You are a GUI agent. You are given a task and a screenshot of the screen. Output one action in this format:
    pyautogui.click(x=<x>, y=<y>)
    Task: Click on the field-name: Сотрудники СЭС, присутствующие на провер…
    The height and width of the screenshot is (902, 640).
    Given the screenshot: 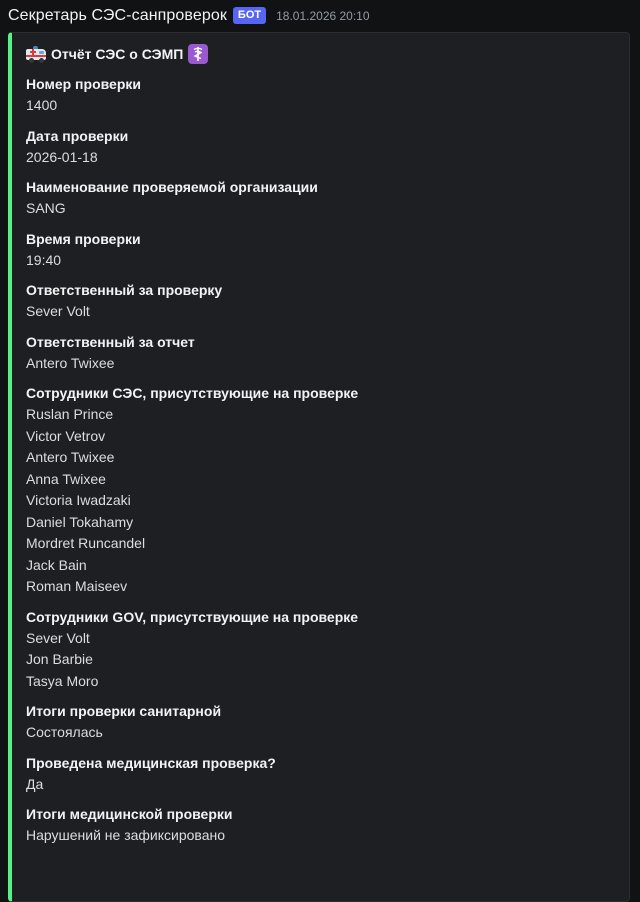 What is the action you would take?
    pyautogui.click(x=192, y=393)
    